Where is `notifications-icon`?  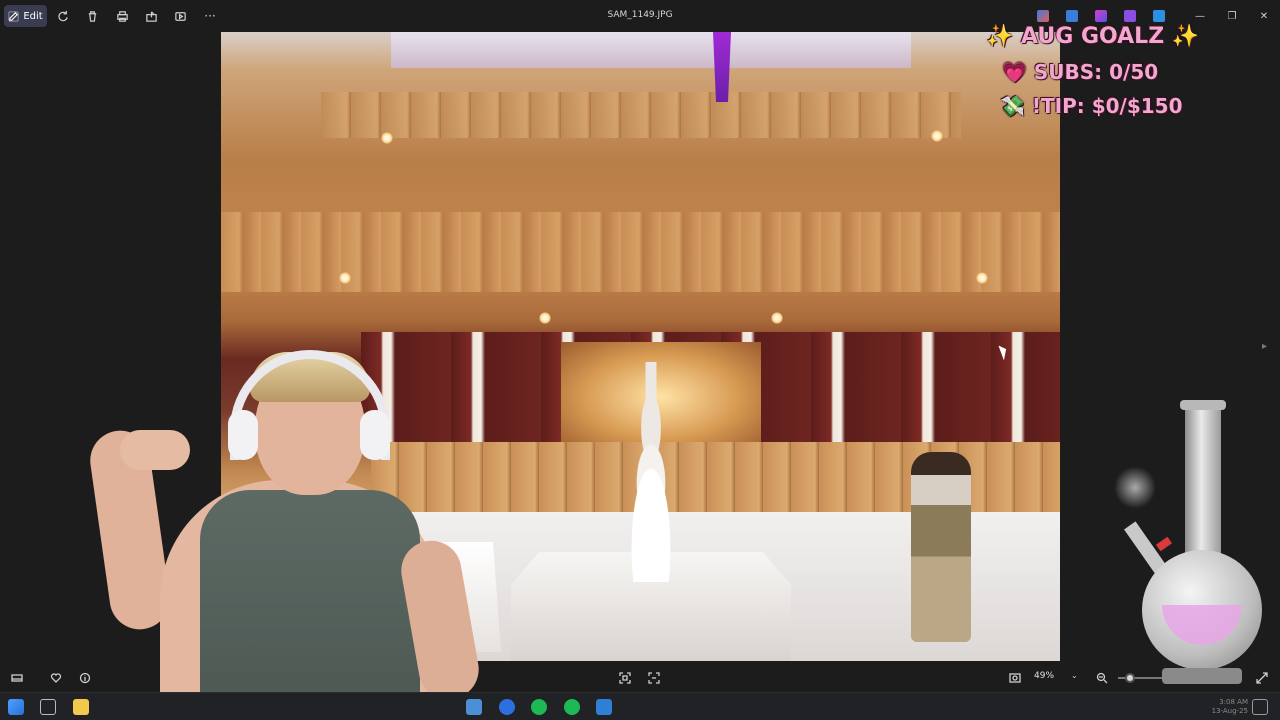 notifications-icon is located at coordinates (1260, 707).